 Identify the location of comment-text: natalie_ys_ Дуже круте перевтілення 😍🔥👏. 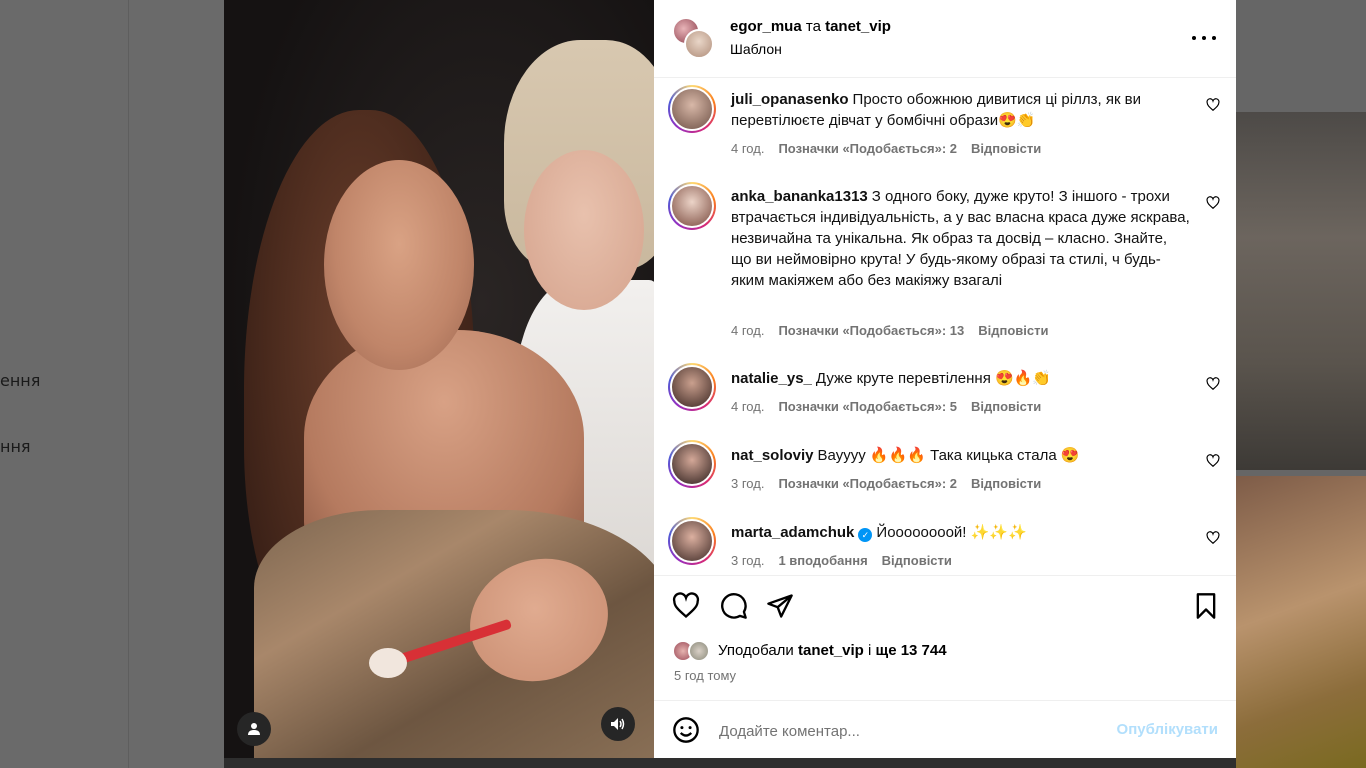
(961, 378).